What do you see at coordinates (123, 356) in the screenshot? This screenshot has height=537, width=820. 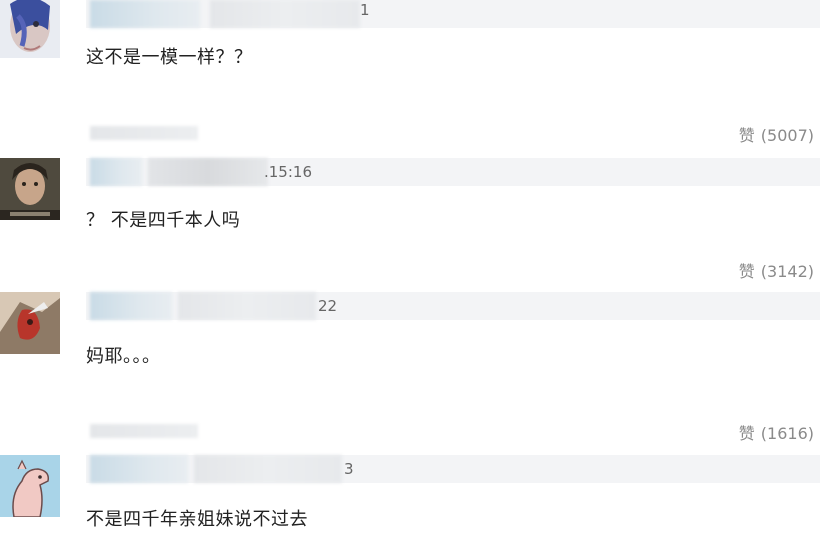 I see `comment-text: 妈耶。。。` at bounding box center [123, 356].